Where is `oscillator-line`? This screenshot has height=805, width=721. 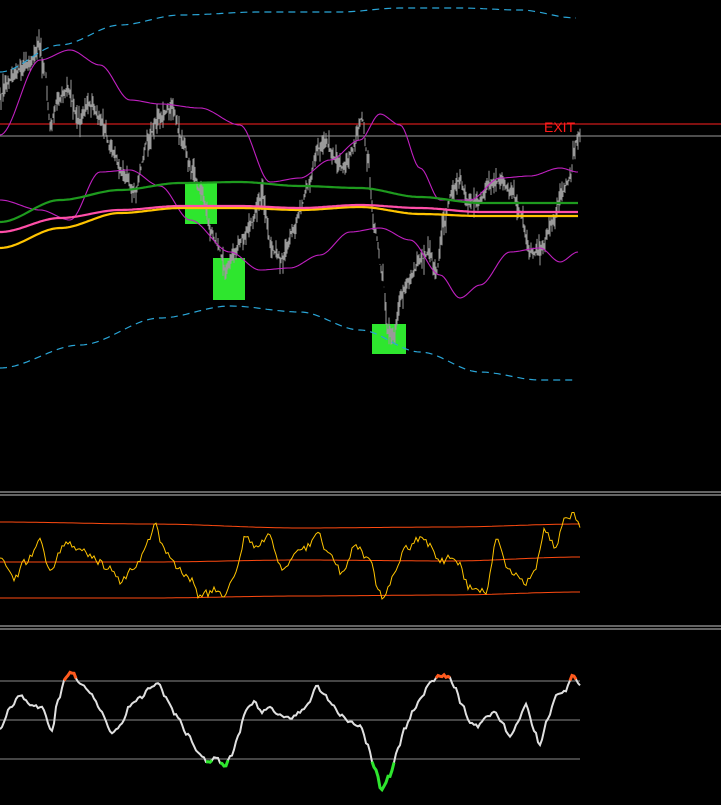
oscillator-line is located at coordinates (290, 731).